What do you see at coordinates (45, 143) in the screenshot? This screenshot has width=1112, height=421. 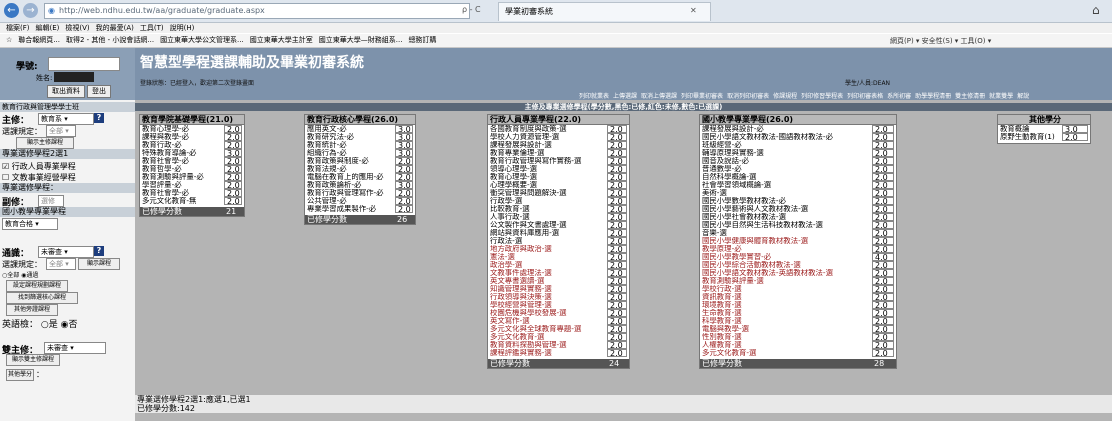 I see `show-major-button: 顯示主修課程` at bounding box center [45, 143].